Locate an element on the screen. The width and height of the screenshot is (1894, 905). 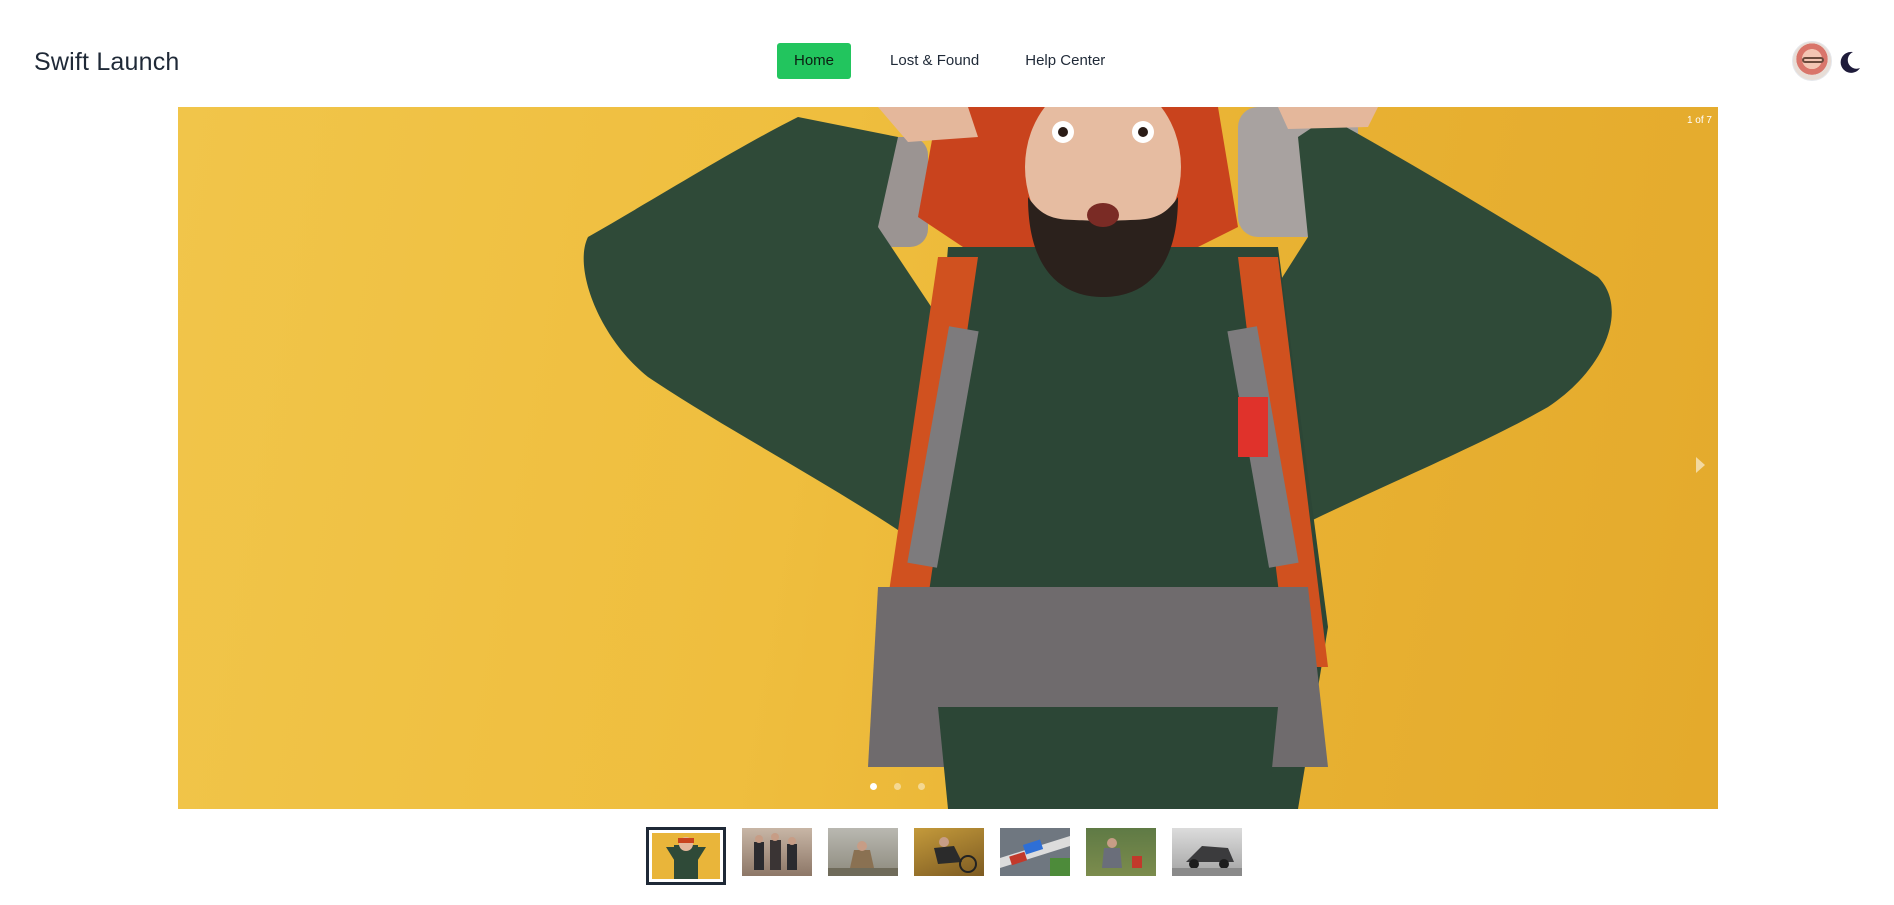
avatar-glasses-detail is located at coordinates (1813, 60).